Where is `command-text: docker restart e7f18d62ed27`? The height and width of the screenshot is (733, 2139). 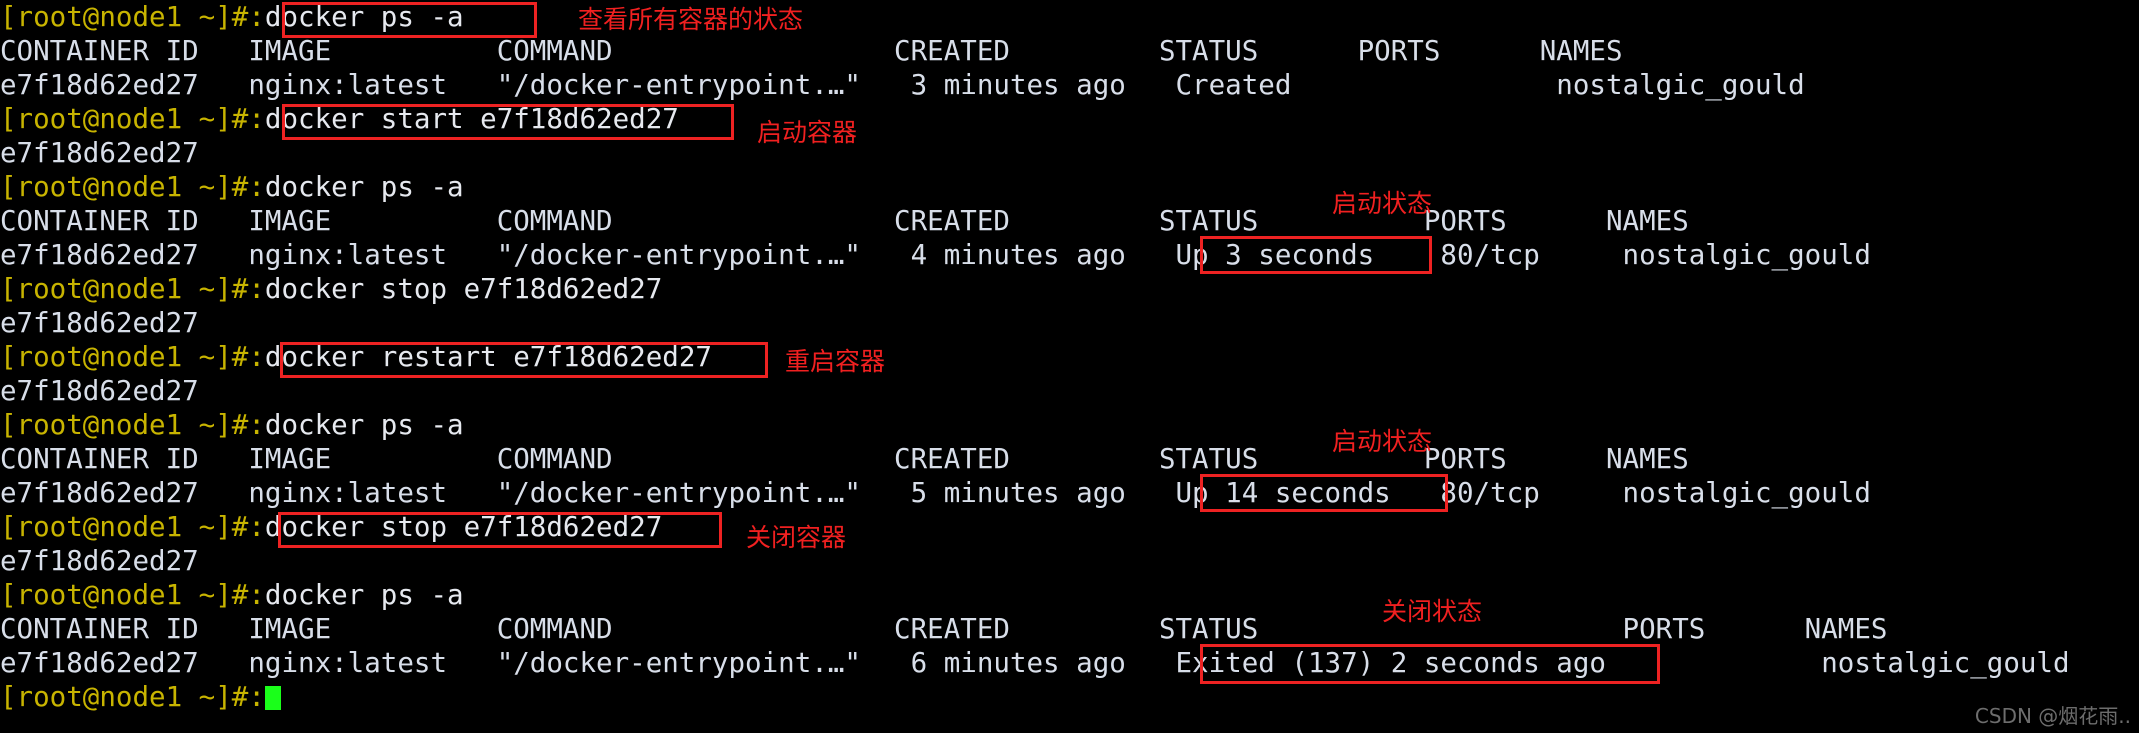
command-text: docker restart e7f18d62ed27 is located at coordinates (488, 357).